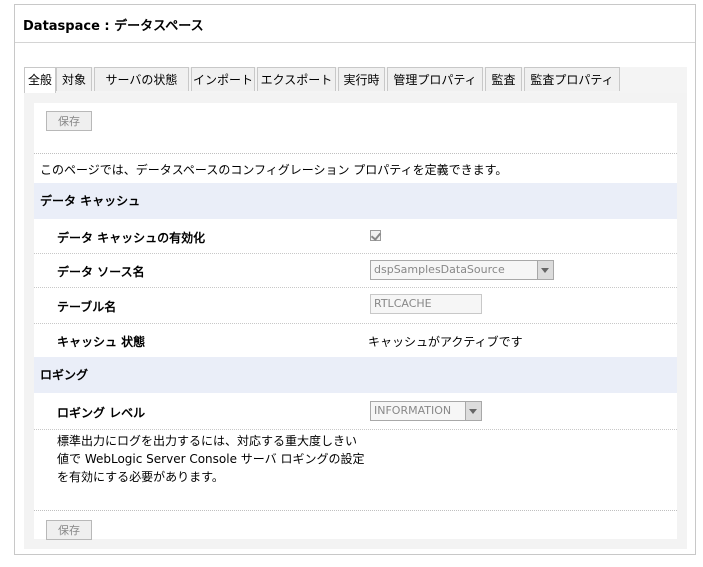  Describe the element at coordinates (141, 79) in the screenshot. I see `tab-server-status: サーバの状態` at that location.